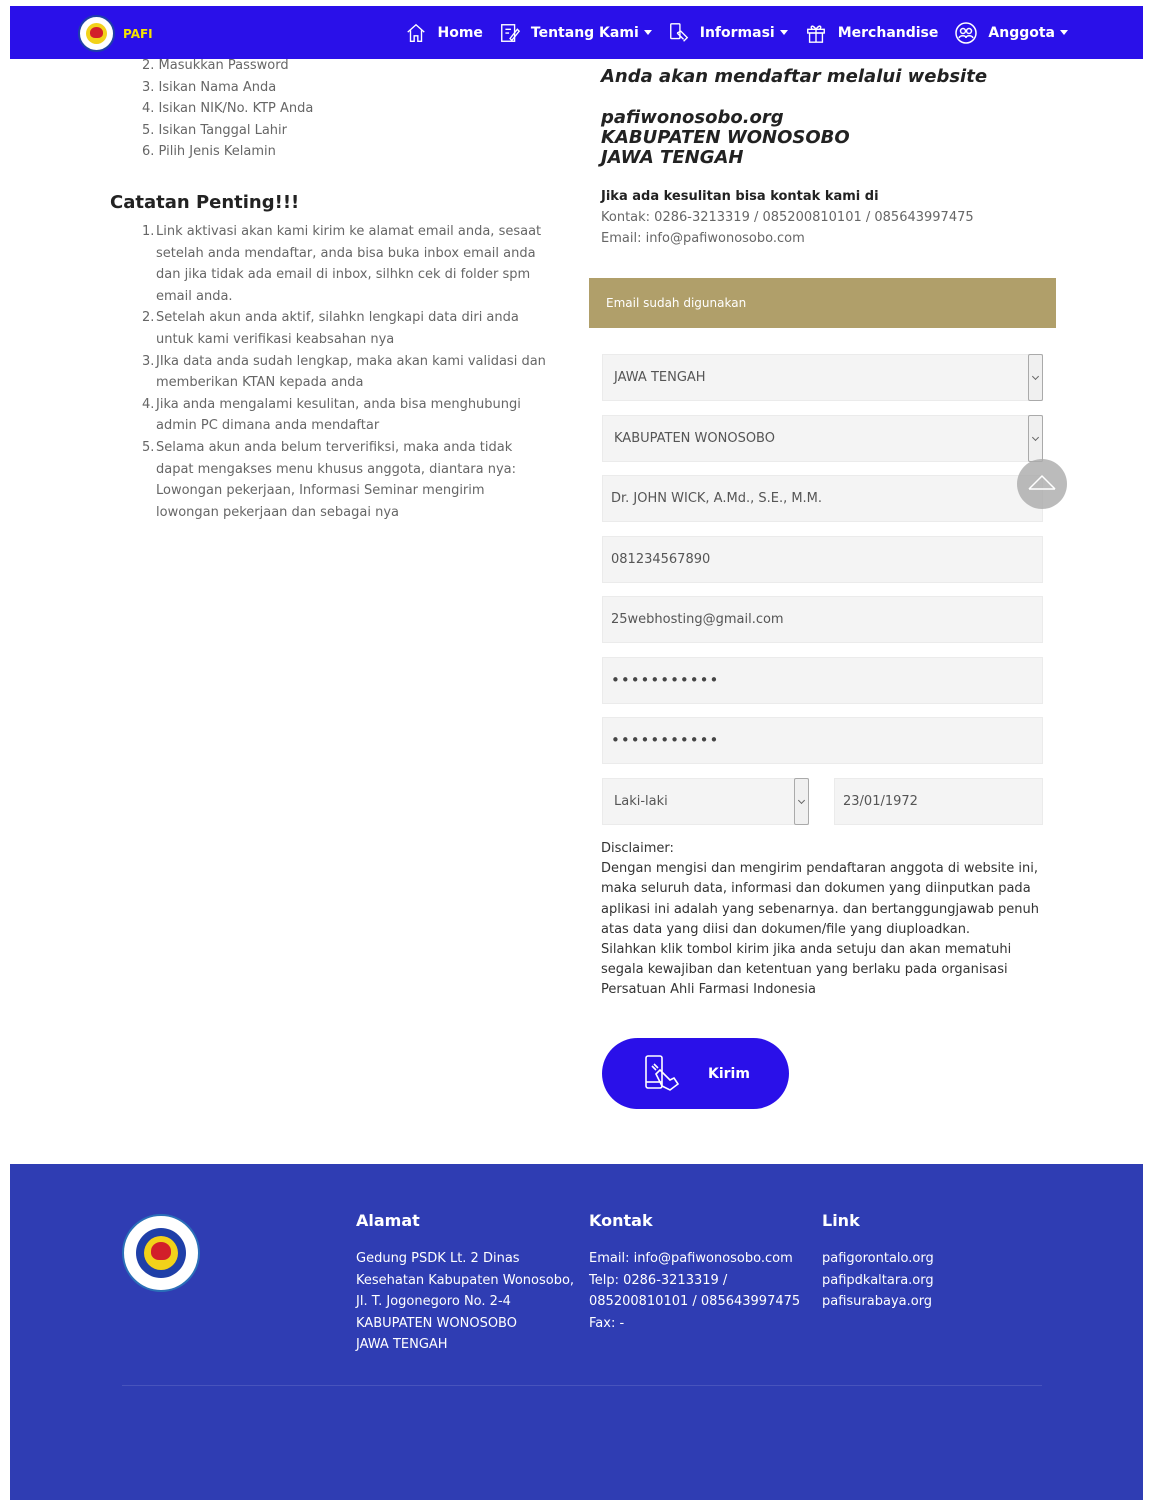  I want to click on nama-input: Dr. JOHN WICK, A.Md., S.E., M.M., so click(822, 498).